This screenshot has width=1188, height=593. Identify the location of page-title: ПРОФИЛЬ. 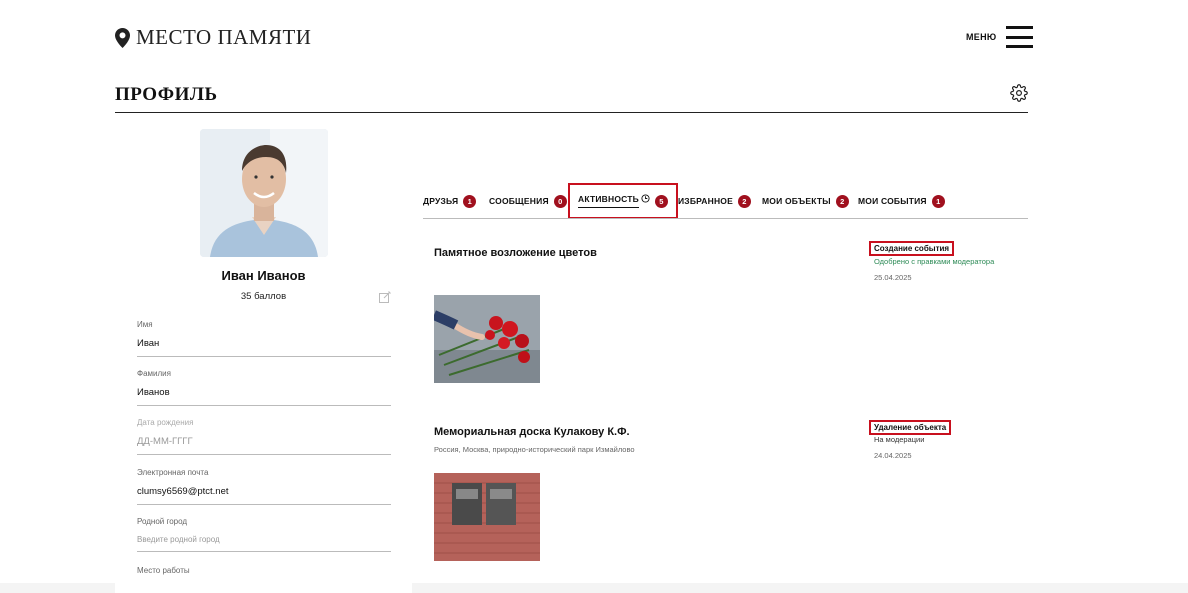
(166, 94).